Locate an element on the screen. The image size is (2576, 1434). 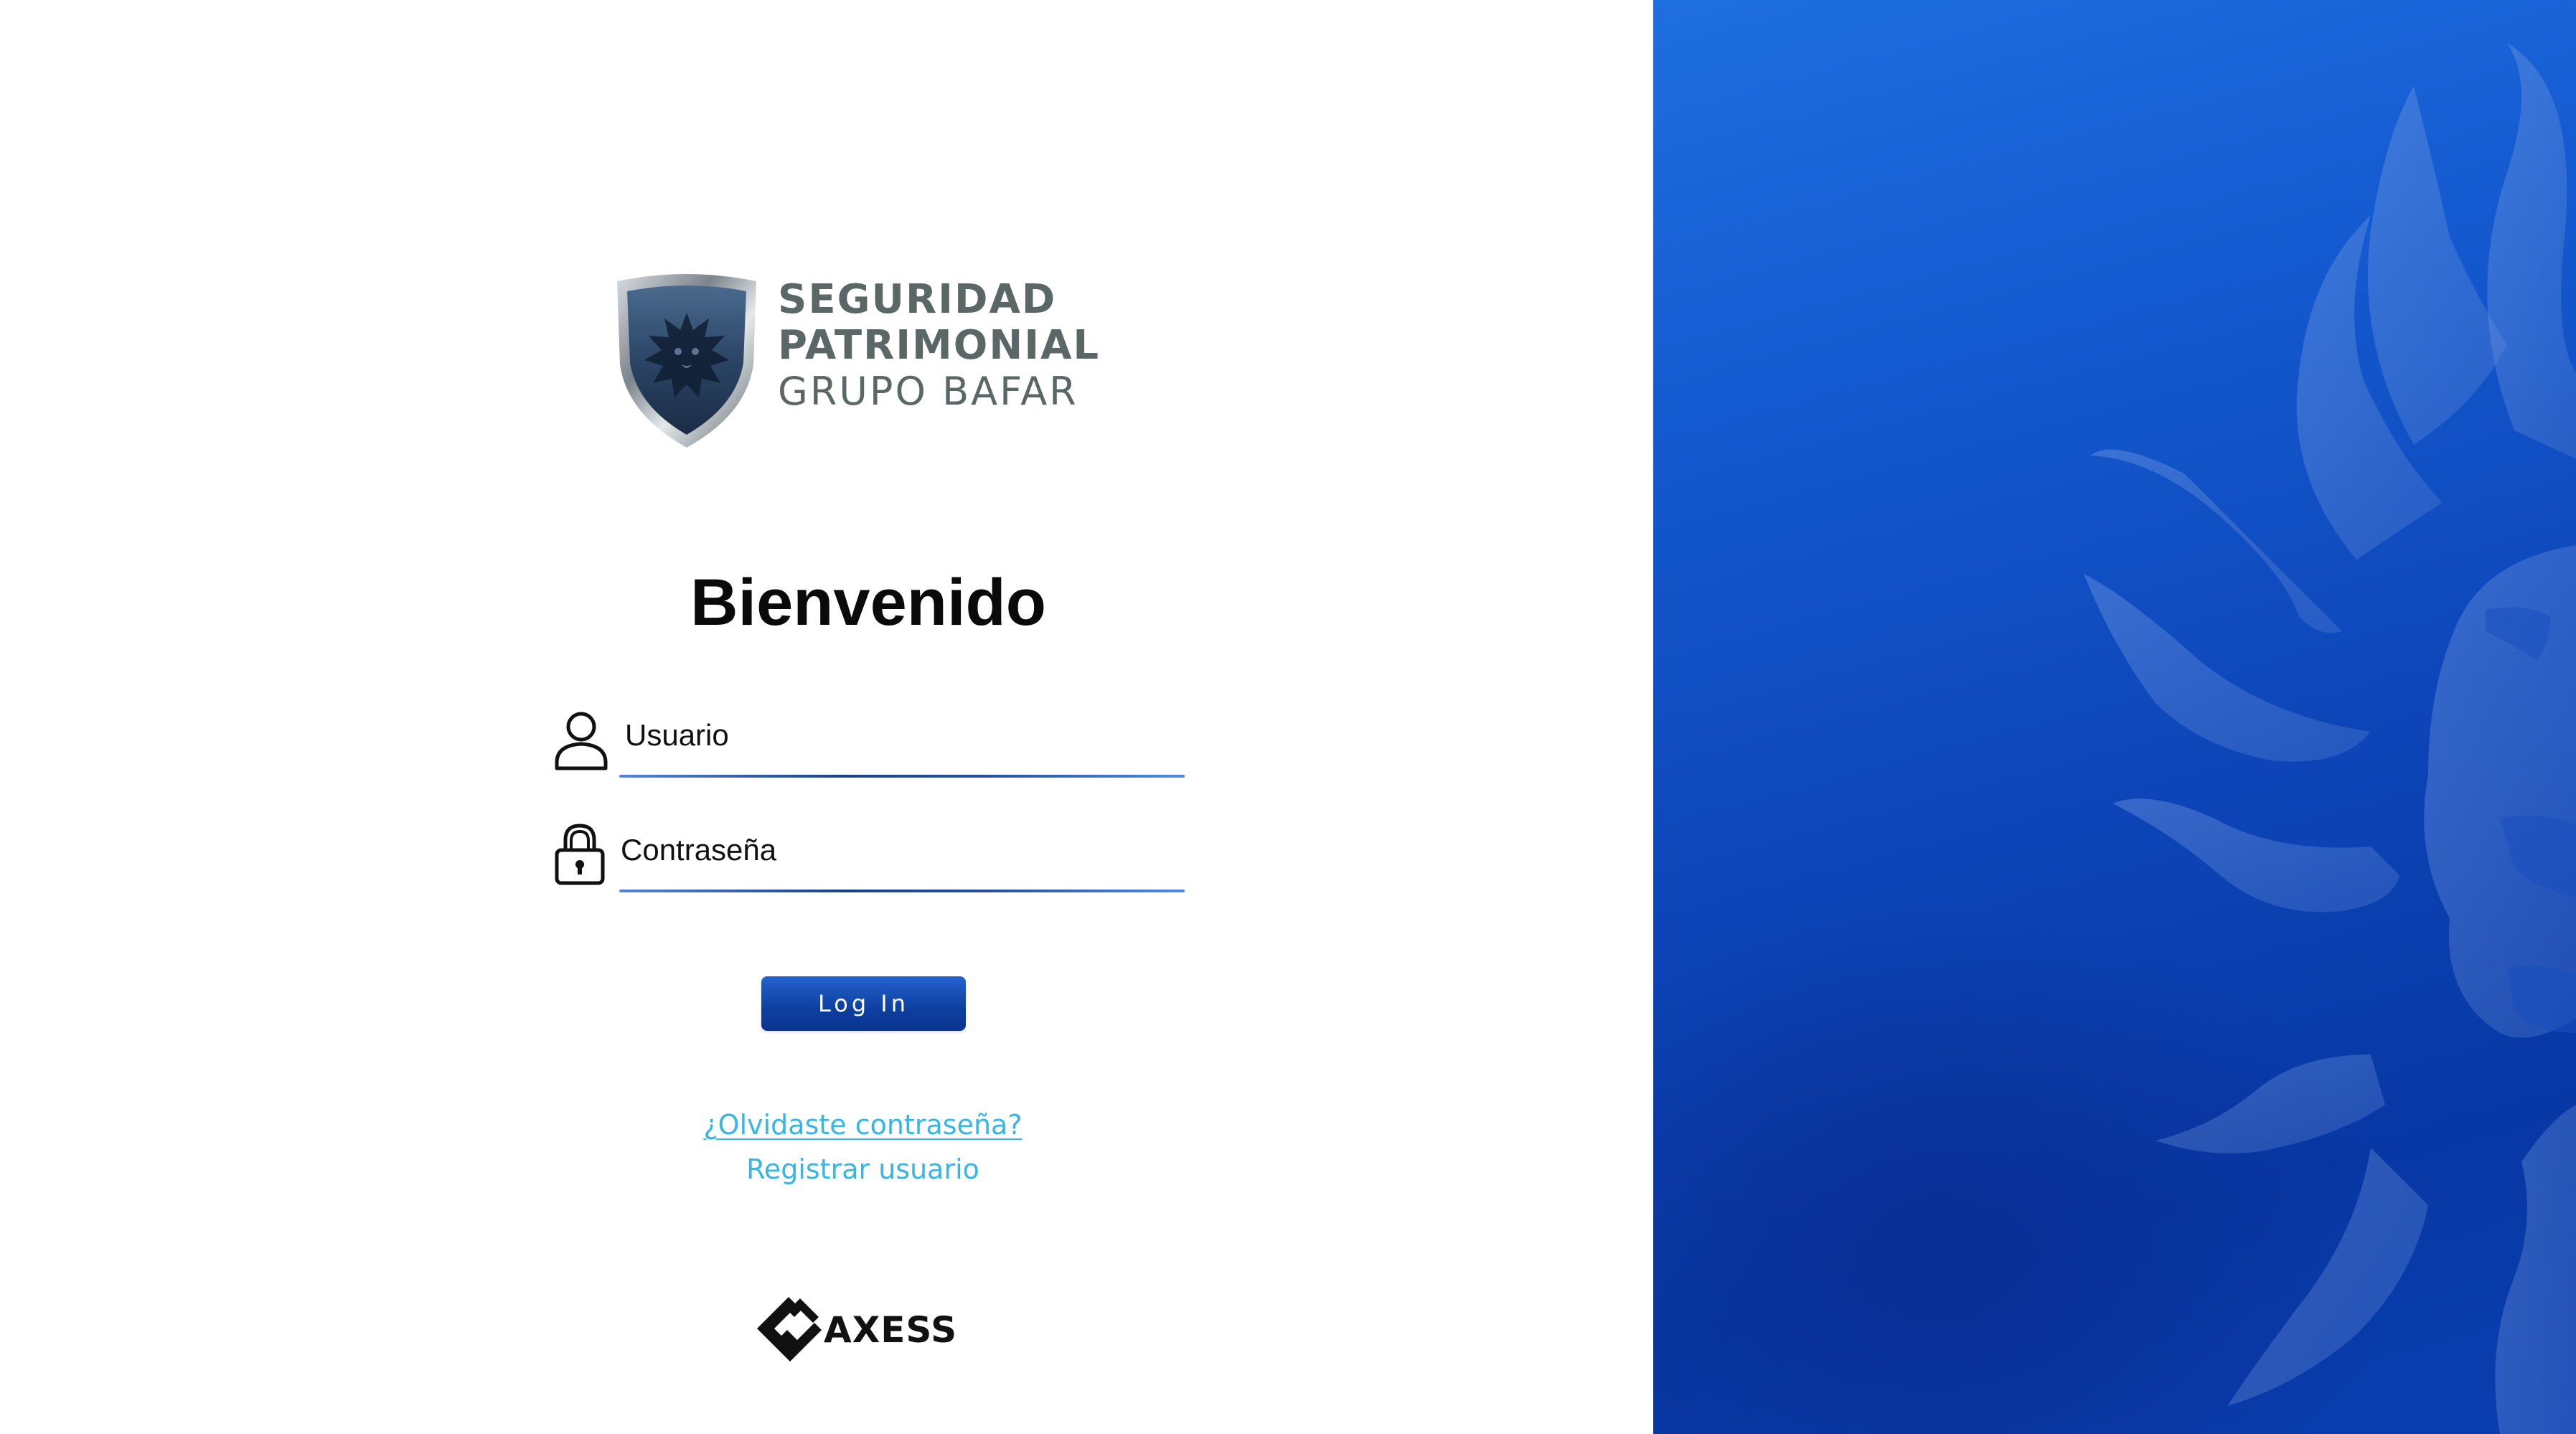
lock-icon is located at coordinates (580, 854).